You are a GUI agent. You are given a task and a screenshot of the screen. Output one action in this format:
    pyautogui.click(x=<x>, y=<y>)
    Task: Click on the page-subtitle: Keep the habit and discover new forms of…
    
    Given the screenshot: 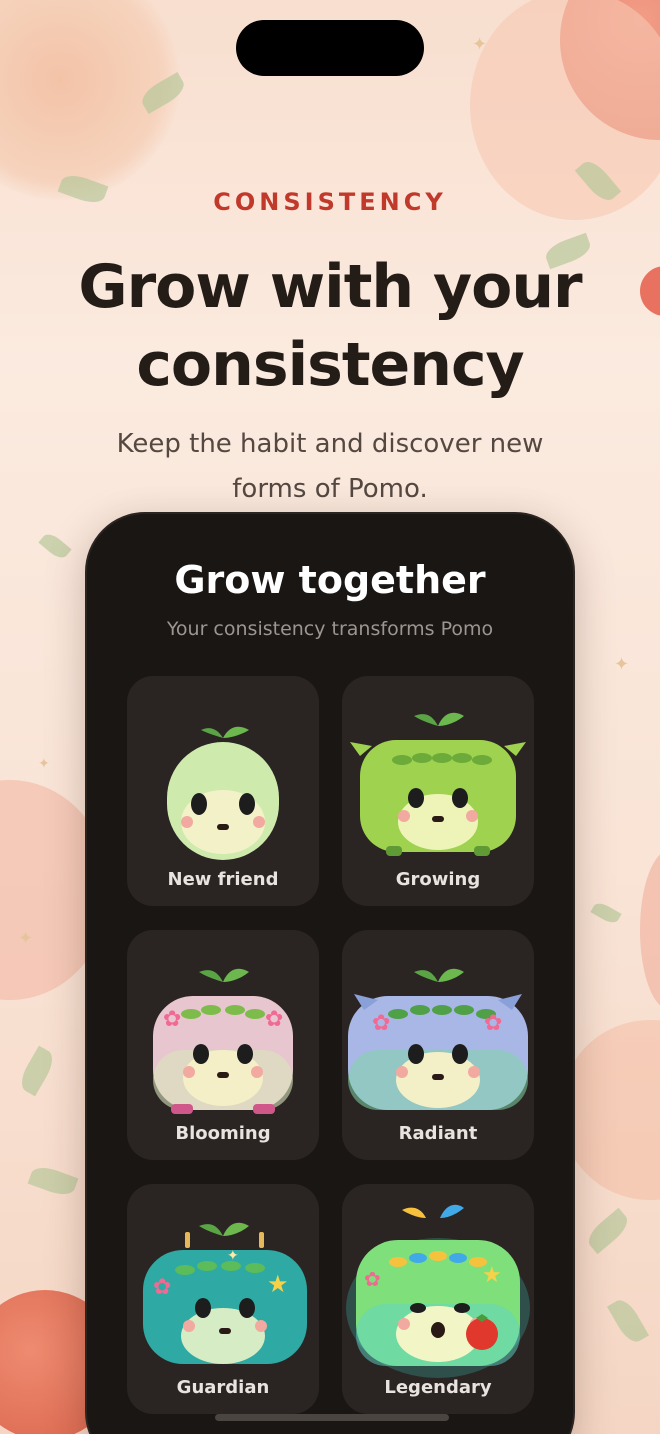 What is the action you would take?
    pyautogui.click(x=330, y=466)
    